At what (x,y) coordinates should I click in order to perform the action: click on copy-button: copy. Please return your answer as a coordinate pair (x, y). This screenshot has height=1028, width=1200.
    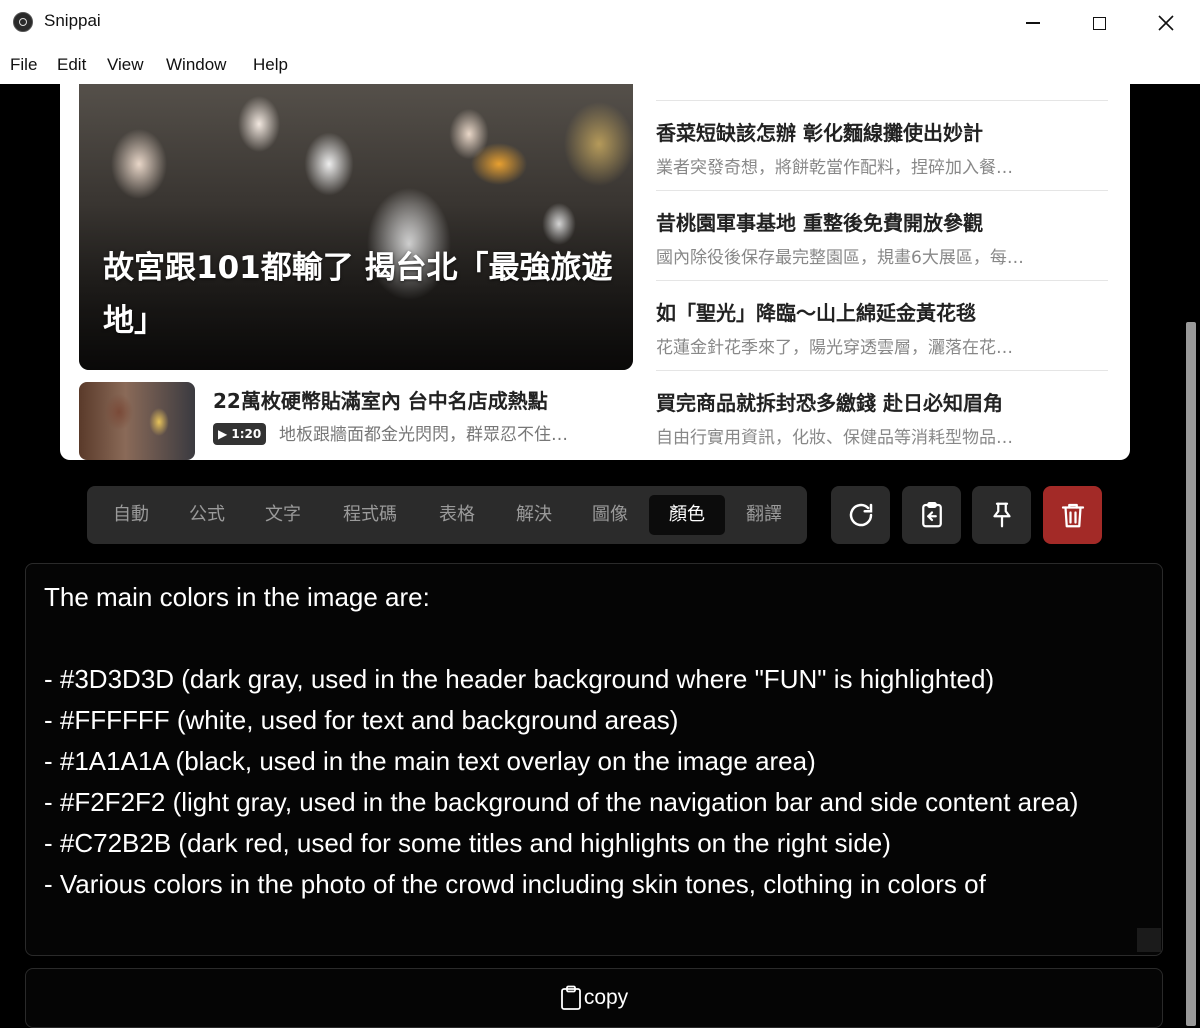
    Looking at the image, I should click on (594, 998).